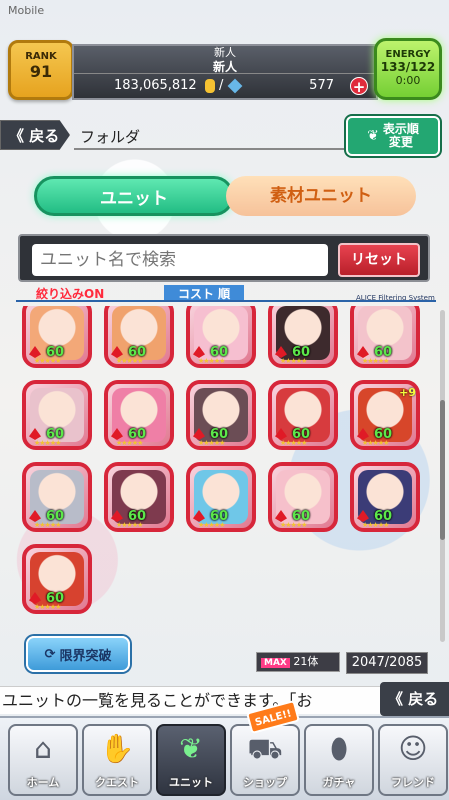 The height and width of the screenshot is (800, 449). I want to click on nav-label: ユニット, so click(191, 782).